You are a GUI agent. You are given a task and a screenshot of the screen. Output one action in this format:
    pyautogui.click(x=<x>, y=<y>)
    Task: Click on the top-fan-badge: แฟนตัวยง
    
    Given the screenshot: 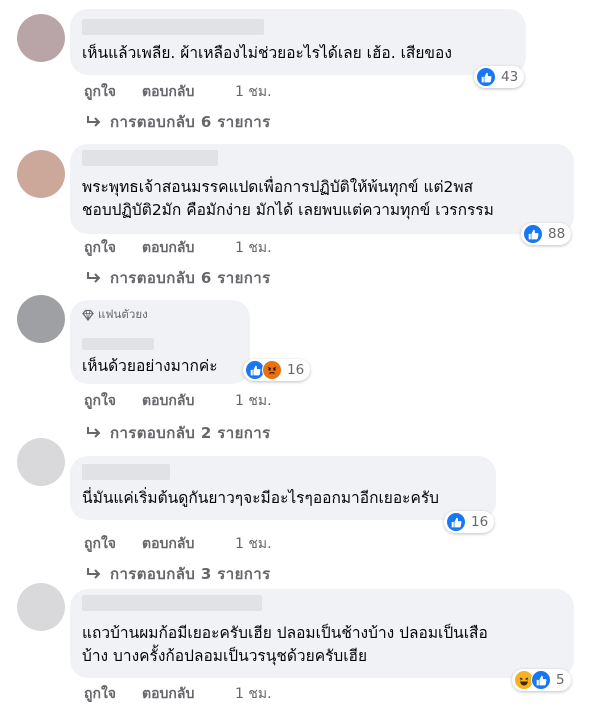 What is the action you would take?
    pyautogui.click(x=115, y=315)
    